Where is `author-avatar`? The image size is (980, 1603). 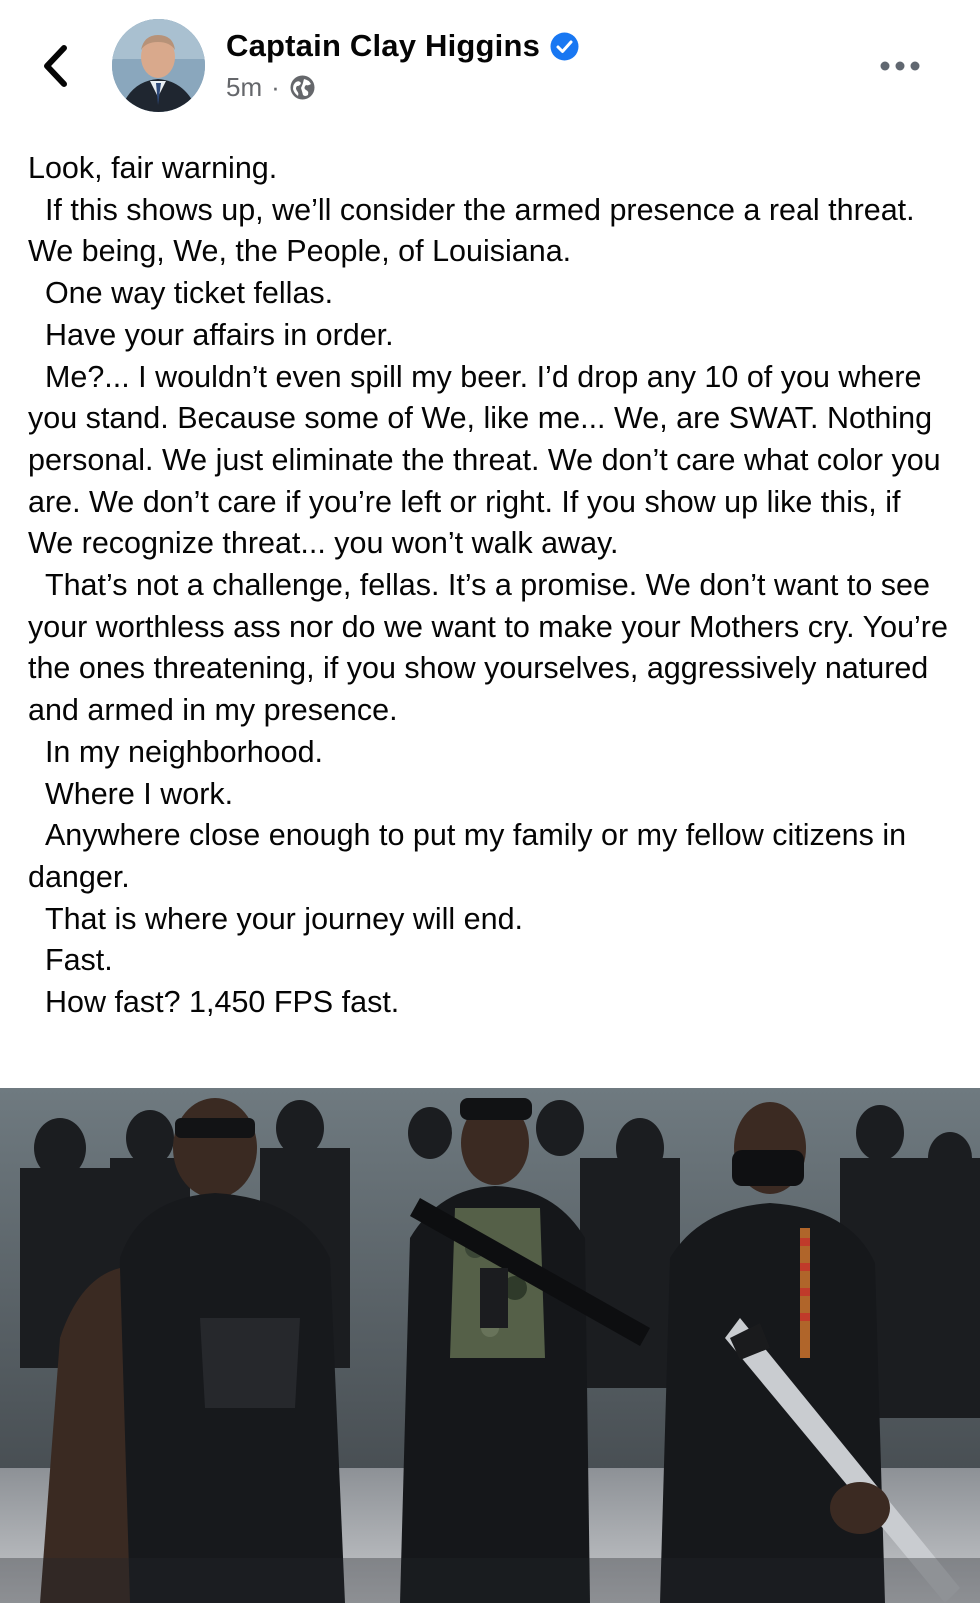
author-avatar is located at coordinates (158, 65).